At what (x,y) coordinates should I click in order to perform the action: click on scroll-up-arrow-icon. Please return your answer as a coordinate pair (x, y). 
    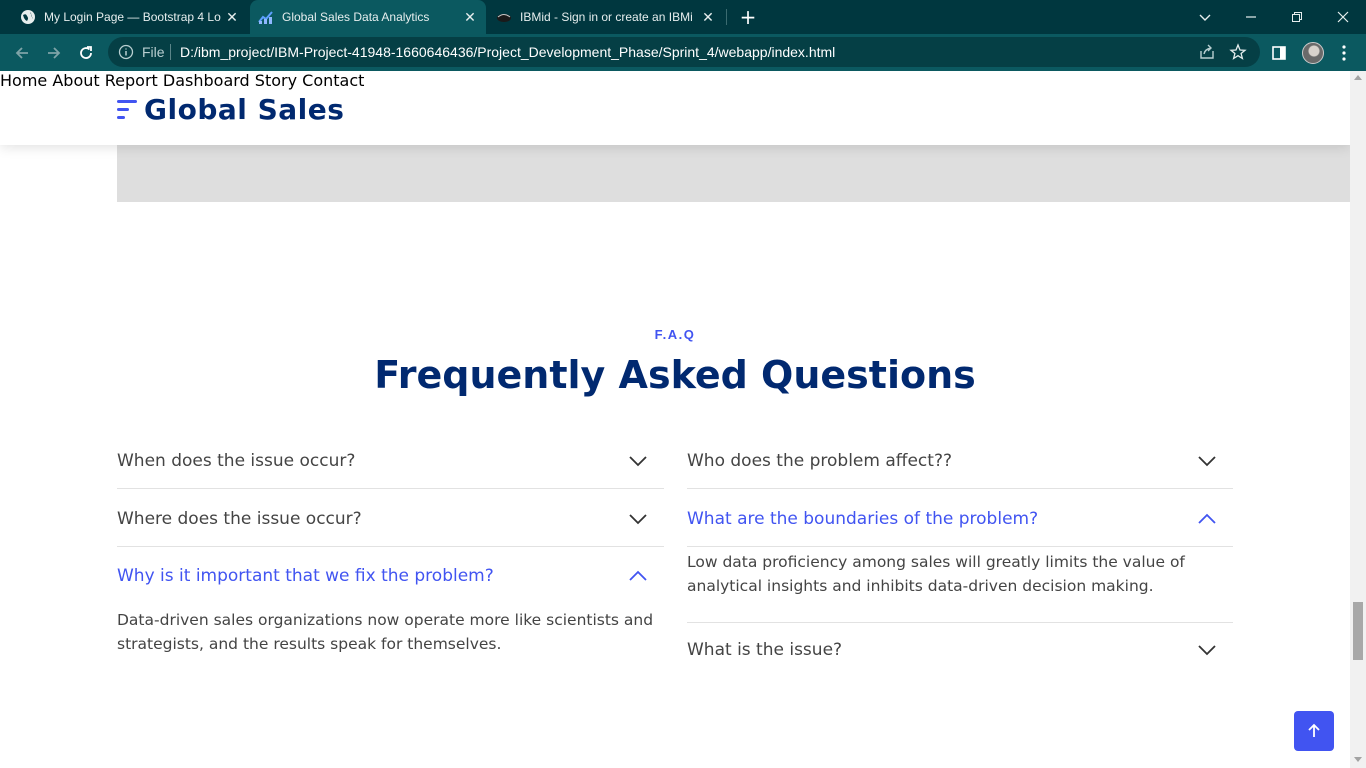
    Looking at the image, I should click on (1358, 77).